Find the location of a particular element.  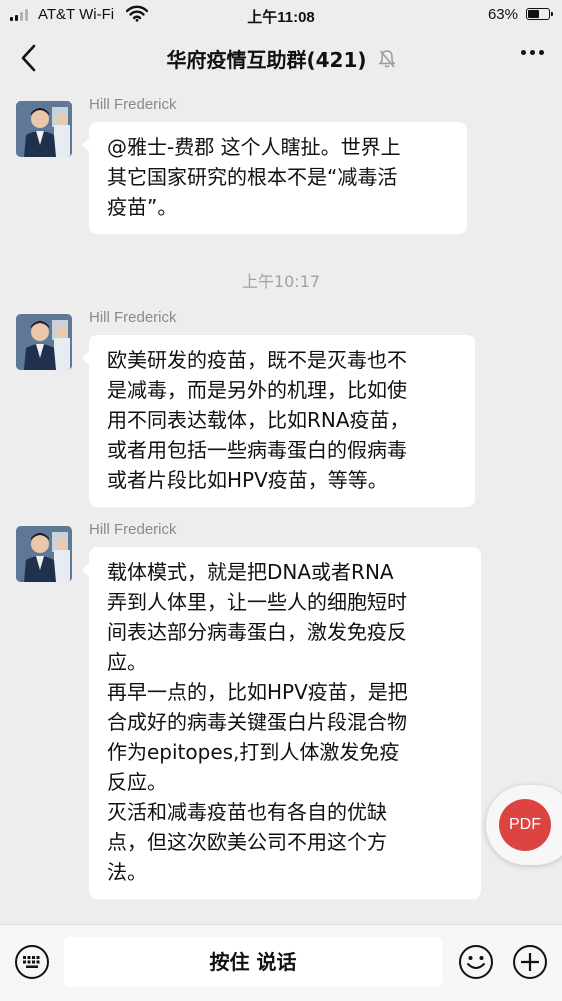

ellipsis-icon is located at coordinates (523, 52).